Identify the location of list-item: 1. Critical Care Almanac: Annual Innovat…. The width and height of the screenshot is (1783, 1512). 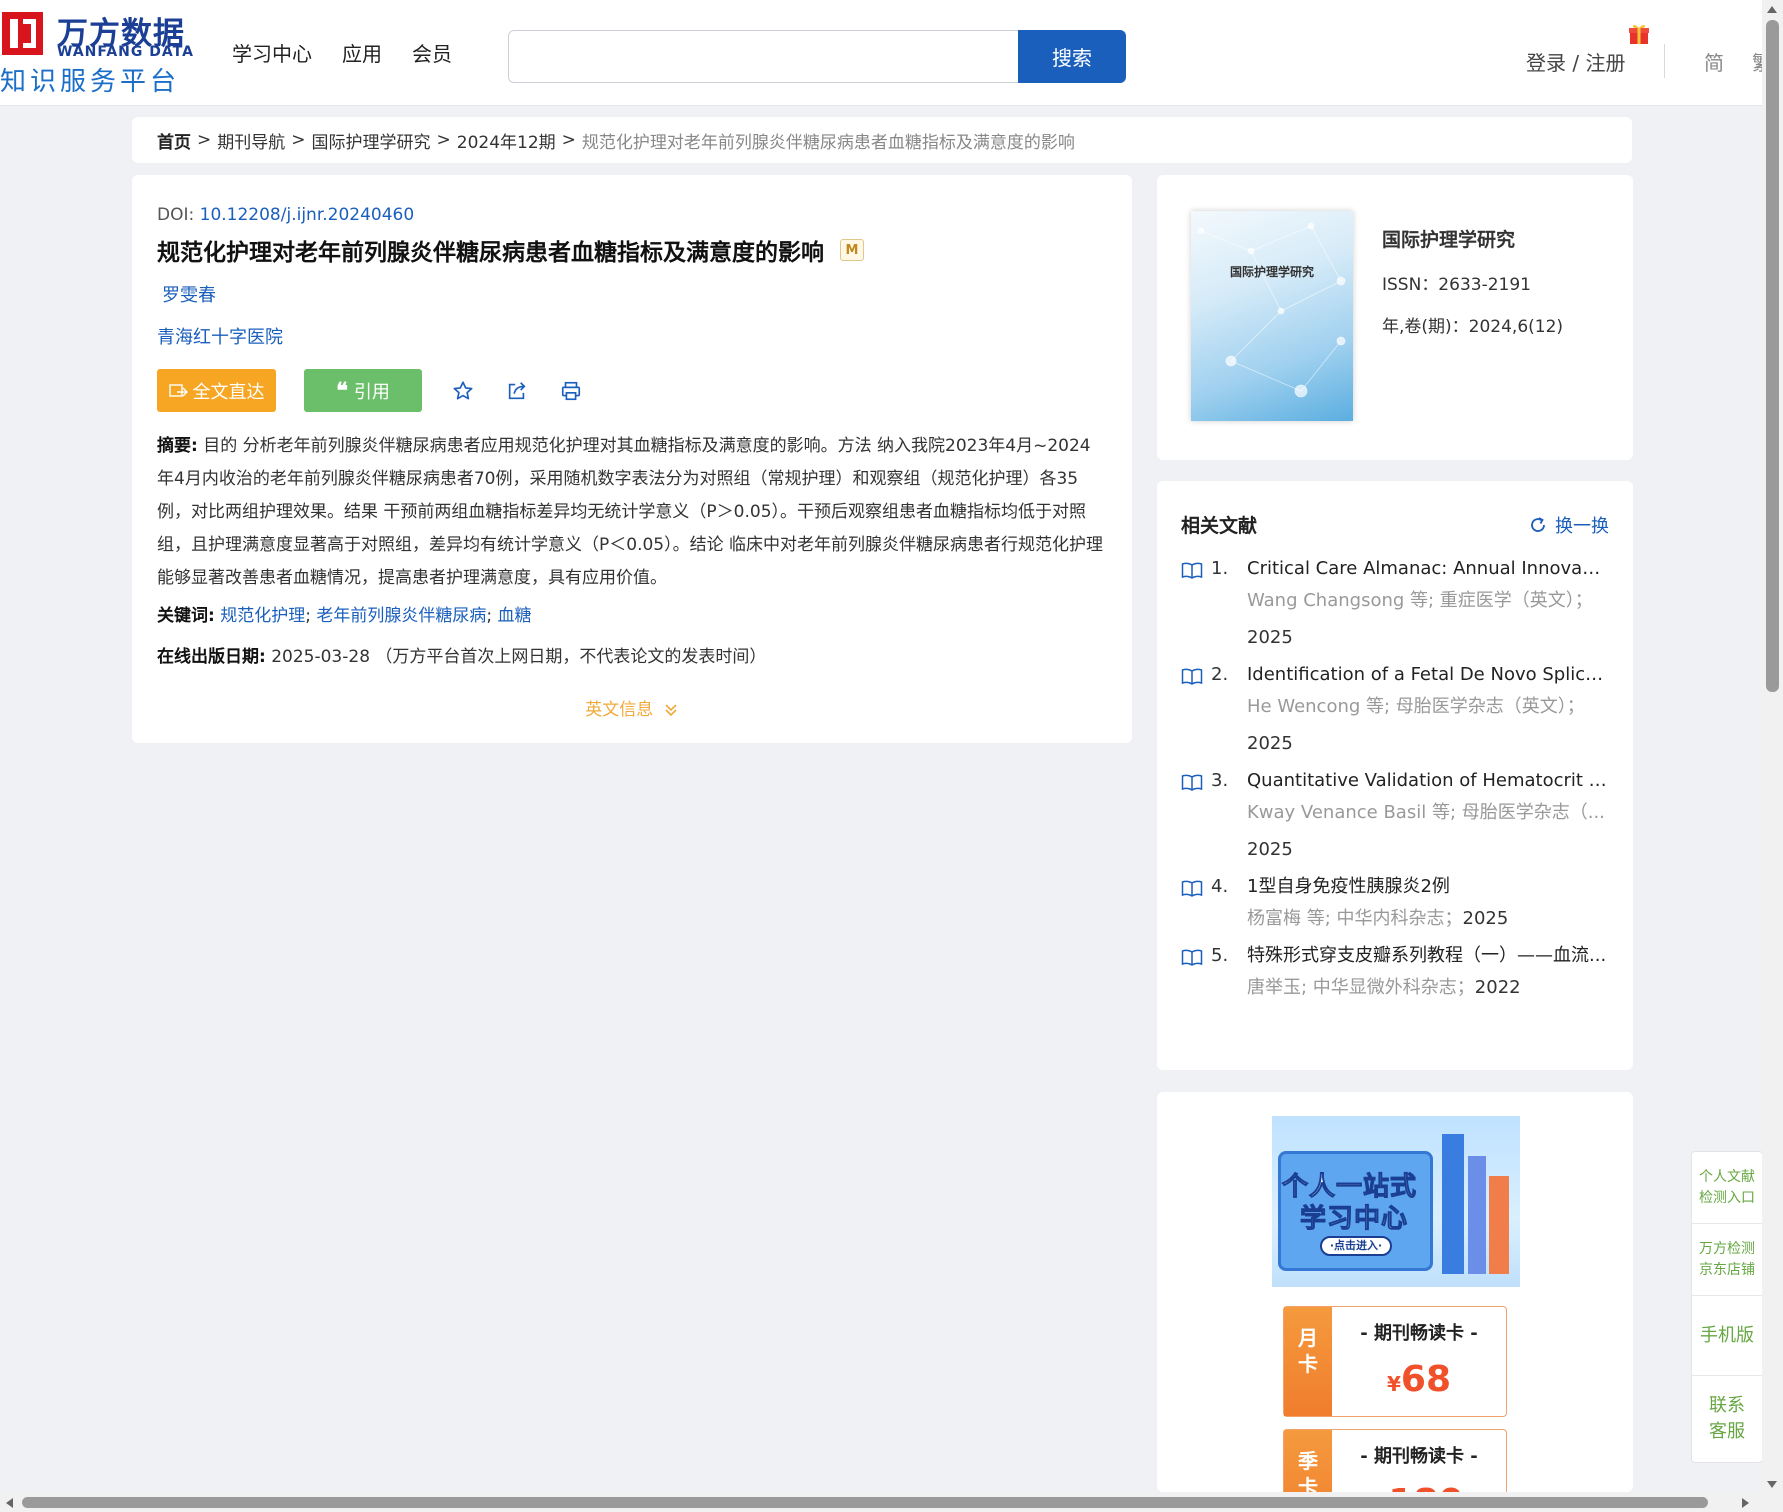
(1395, 606).